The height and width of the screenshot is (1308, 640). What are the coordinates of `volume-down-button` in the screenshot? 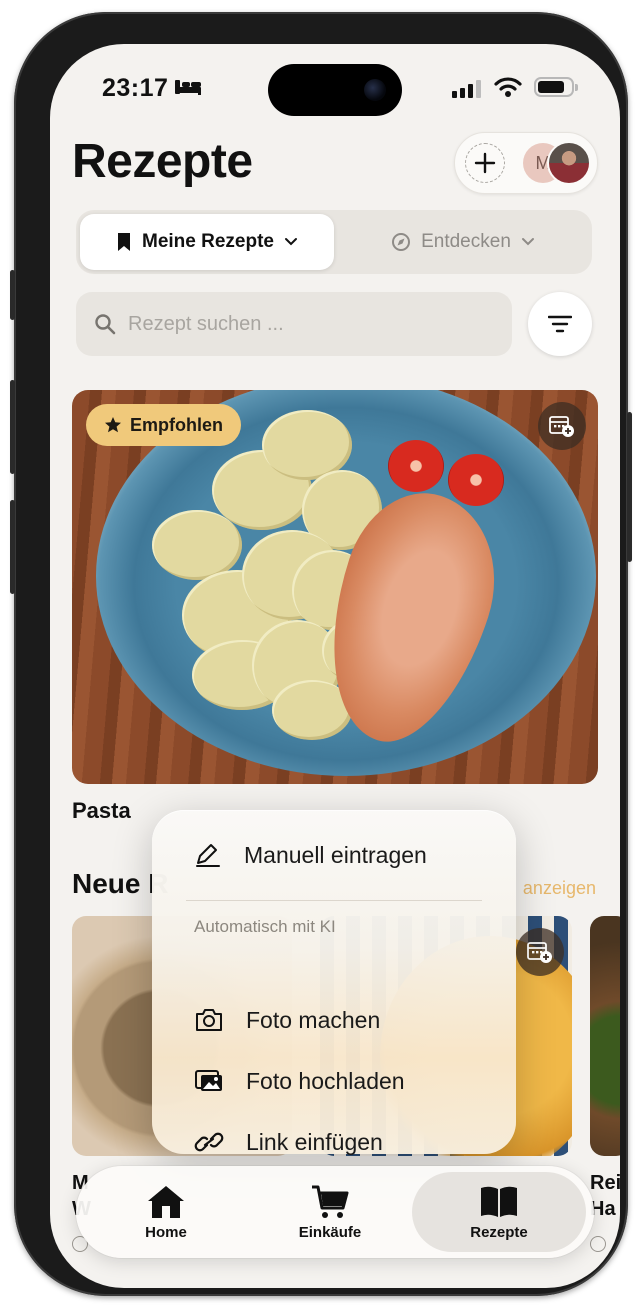 It's located at (12, 547).